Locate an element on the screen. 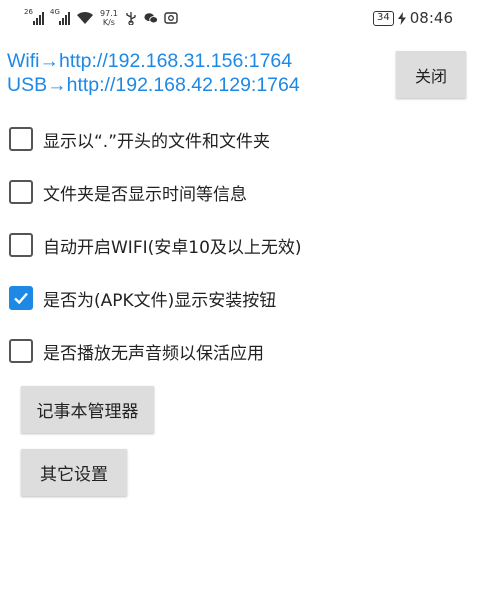 The image size is (477, 600). notepad-manager-button: 记事本管理器 is located at coordinates (87, 409).